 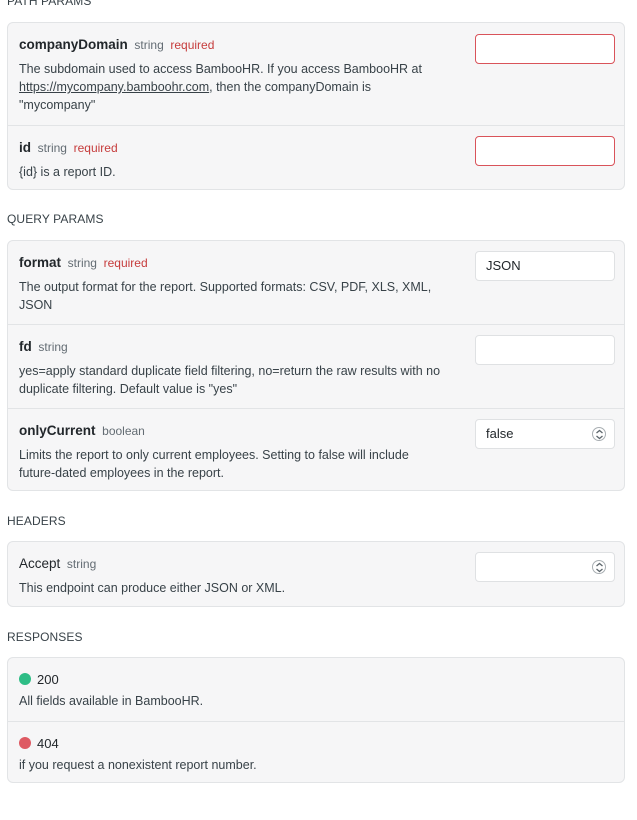 I want to click on desc-text: future-dated employees in the report., so click(x=121, y=473).